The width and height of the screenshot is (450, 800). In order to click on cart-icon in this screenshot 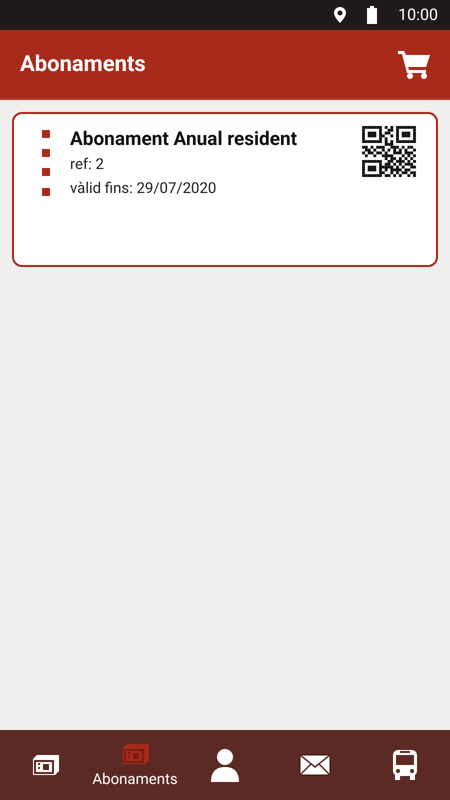, I will do `click(414, 64)`.